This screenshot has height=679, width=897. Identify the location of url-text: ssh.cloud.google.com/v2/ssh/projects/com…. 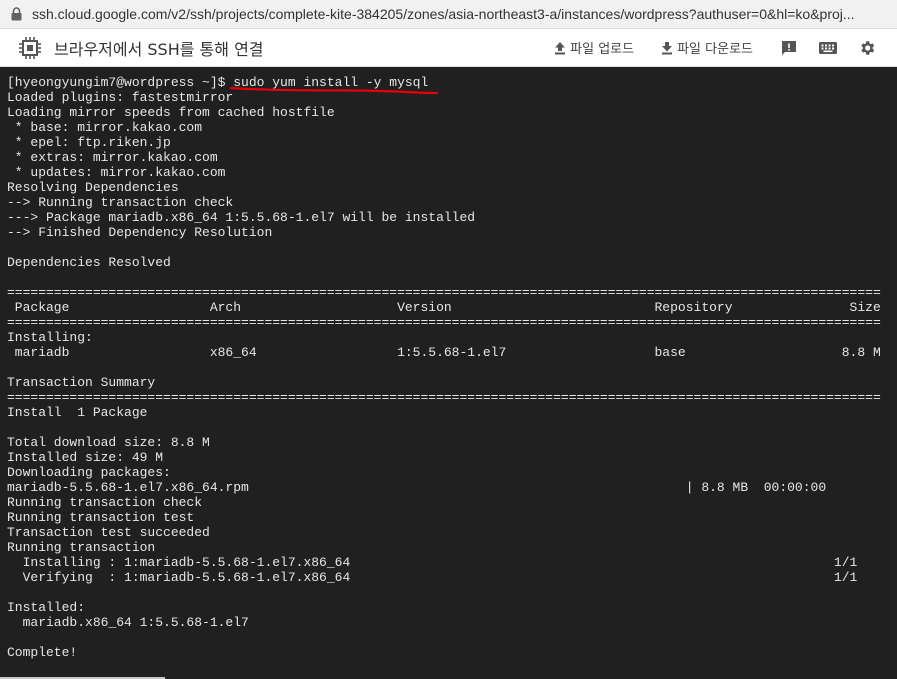
(464, 14).